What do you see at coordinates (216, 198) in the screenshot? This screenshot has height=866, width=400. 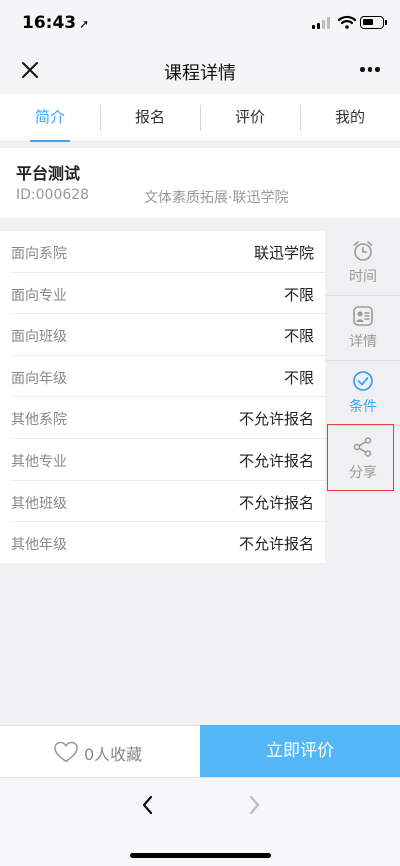 I see `course-category: 文体素质拓展·联迅学院` at bounding box center [216, 198].